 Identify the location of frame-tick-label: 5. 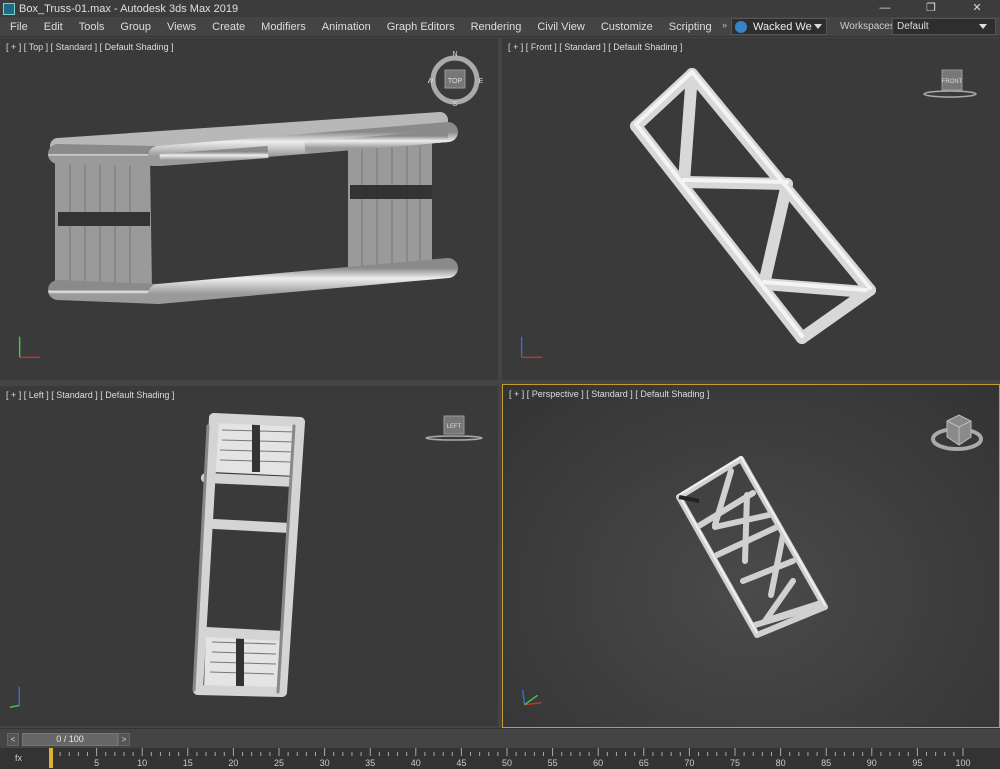
(97, 763).